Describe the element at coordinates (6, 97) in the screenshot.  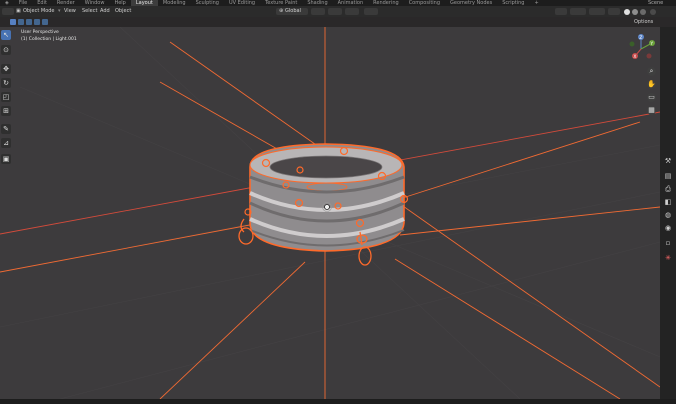
I see `scale-tool-icon: ◰` at that location.